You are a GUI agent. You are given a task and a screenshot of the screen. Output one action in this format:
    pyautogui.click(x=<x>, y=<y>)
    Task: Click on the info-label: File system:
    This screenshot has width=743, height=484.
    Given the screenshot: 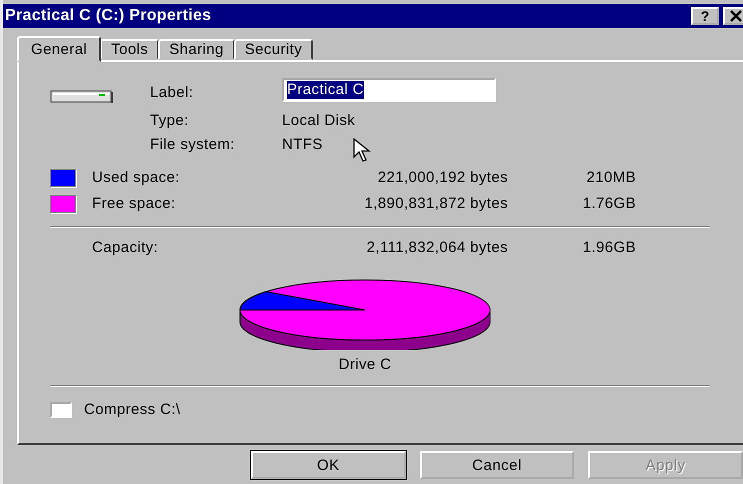 What is the action you would take?
    pyautogui.click(x=193, y=145)
    